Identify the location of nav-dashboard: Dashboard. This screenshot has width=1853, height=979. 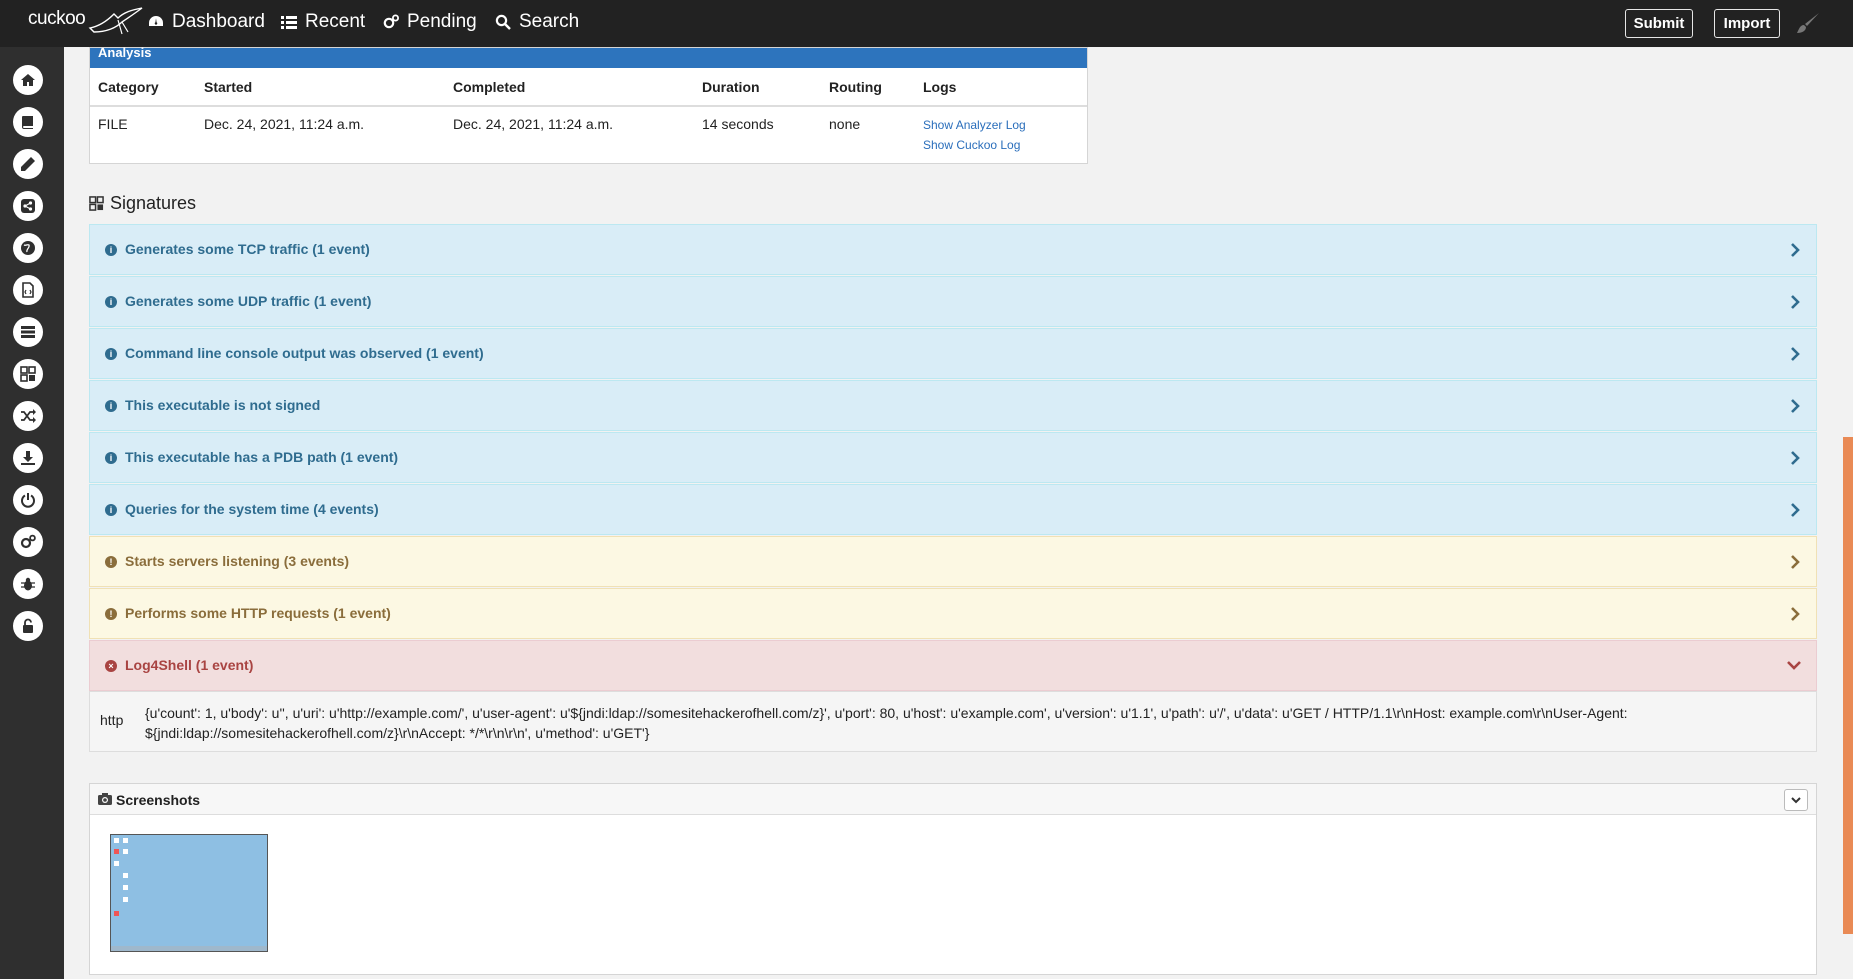
(206, 22).